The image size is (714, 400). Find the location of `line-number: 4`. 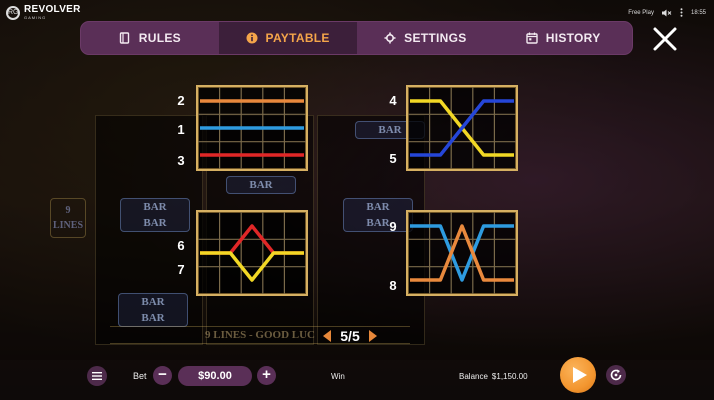

line-number: 4 is located at coordinates (393, 100).